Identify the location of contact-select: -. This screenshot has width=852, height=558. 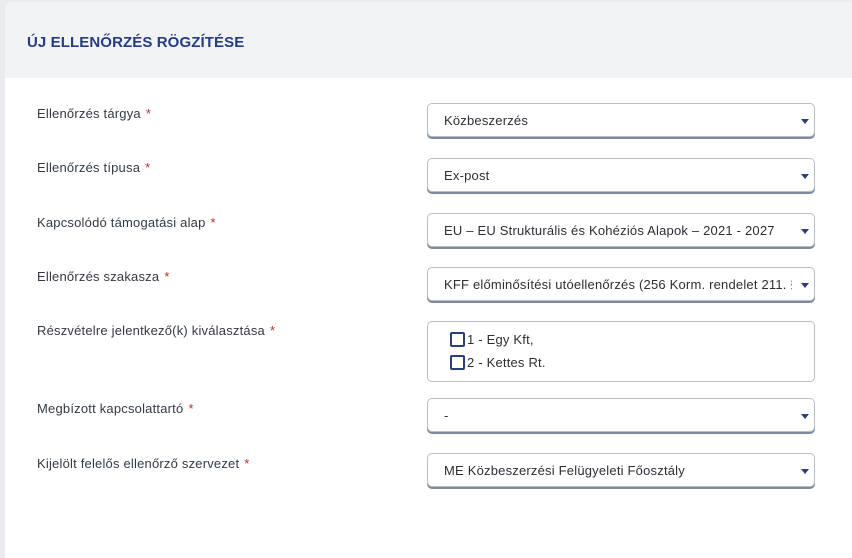
(621, 415).